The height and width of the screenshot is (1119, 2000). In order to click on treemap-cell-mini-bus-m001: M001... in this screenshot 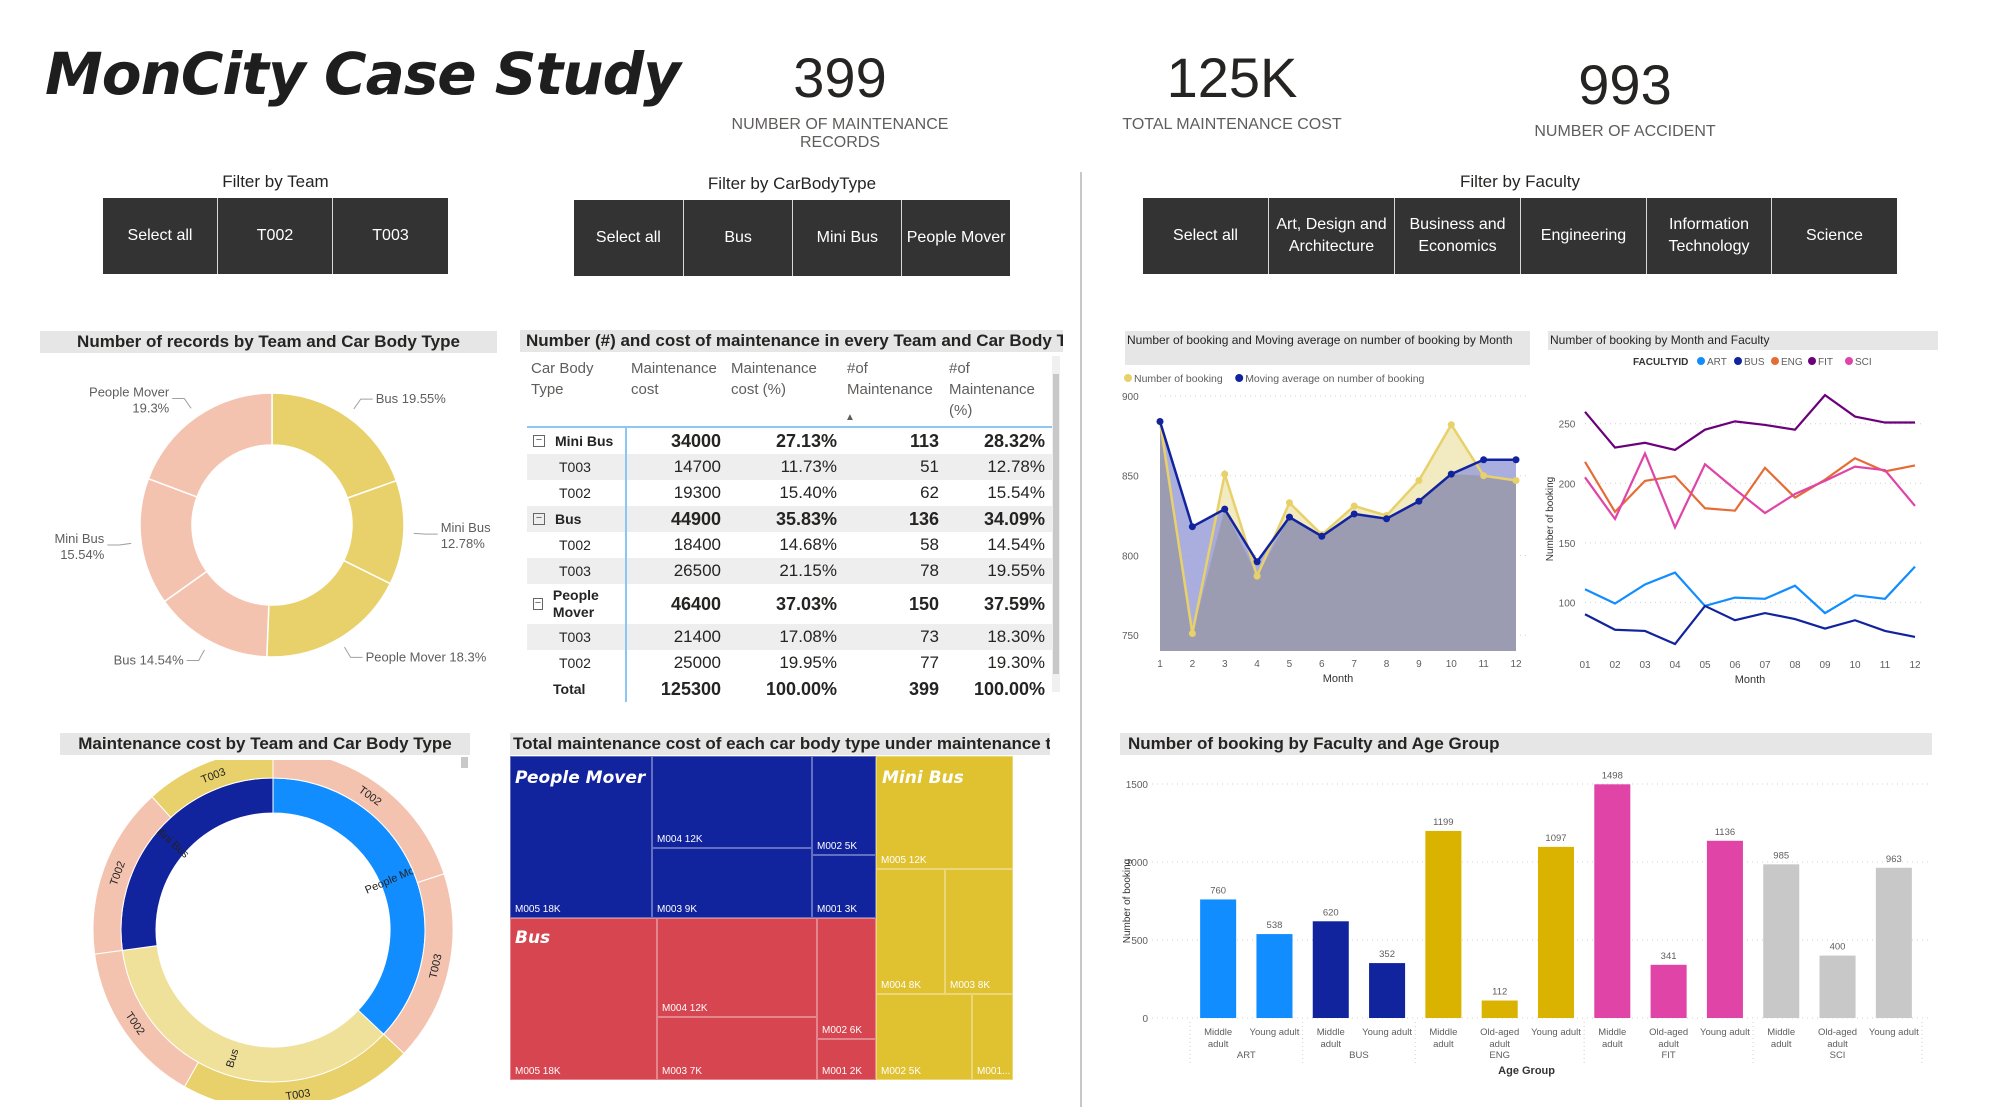, I will do `click(992, 1037)`.